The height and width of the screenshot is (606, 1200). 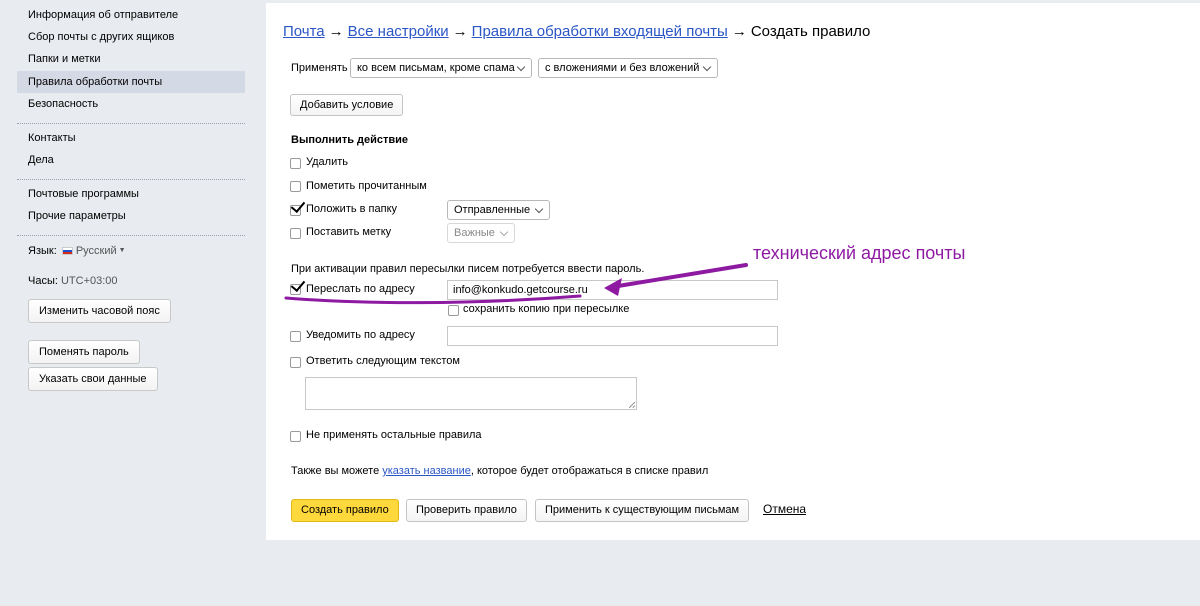 I want to click on sidebar-item-todo: Дела, so click(x=131, y=160).